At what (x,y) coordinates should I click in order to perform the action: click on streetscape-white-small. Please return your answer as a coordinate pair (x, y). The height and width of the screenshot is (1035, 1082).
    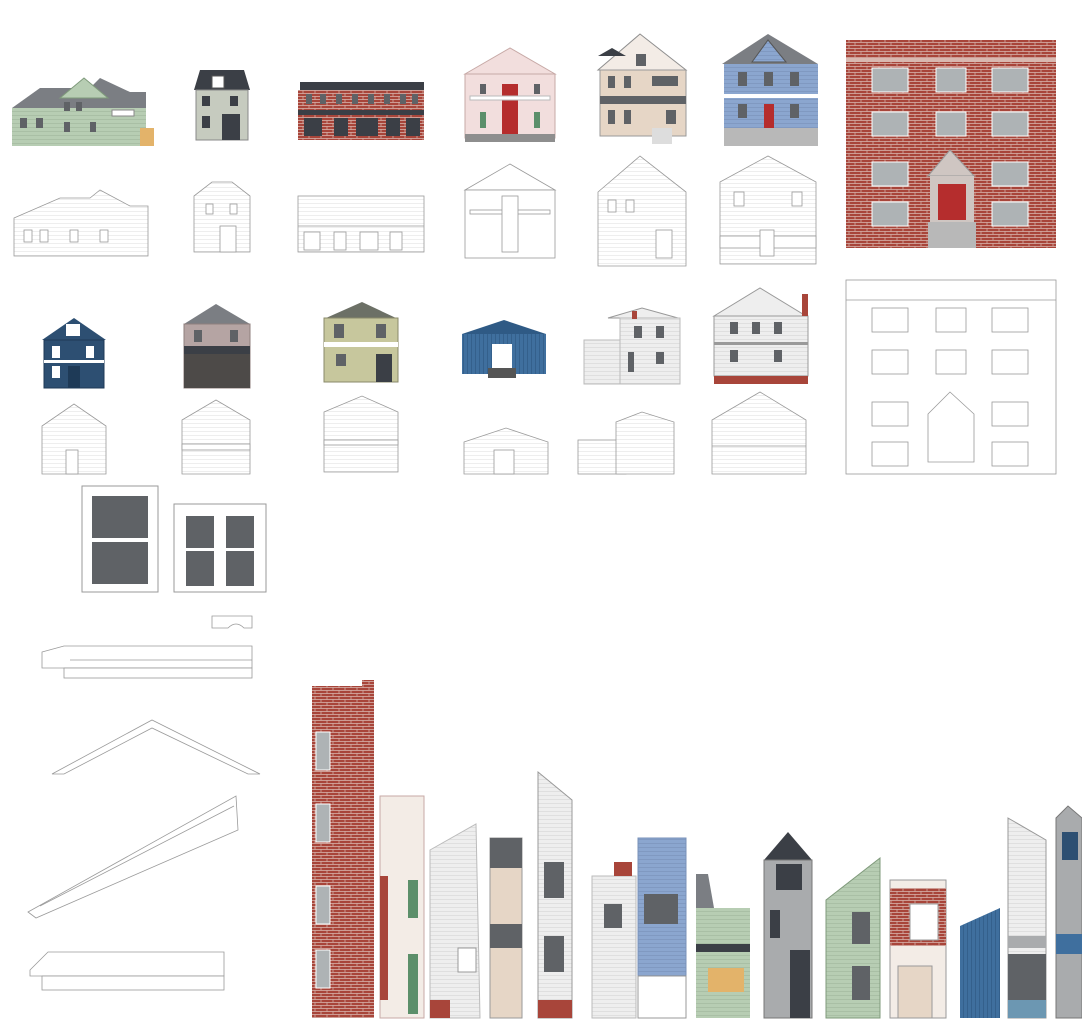
    Looking at the image, I should click on (614, 940).